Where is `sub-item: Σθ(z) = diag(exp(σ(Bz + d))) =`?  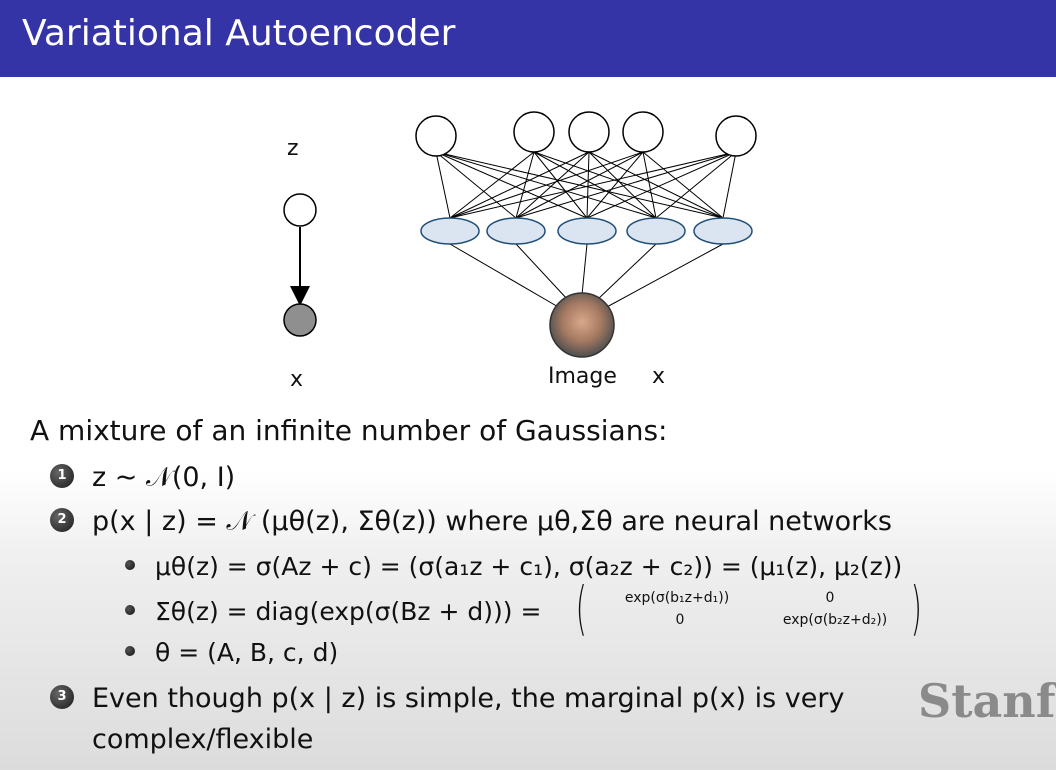 sub-item: Σθ(z) = diag(exp(σ(Bz + d))) = is located at coordinates (333, 611).